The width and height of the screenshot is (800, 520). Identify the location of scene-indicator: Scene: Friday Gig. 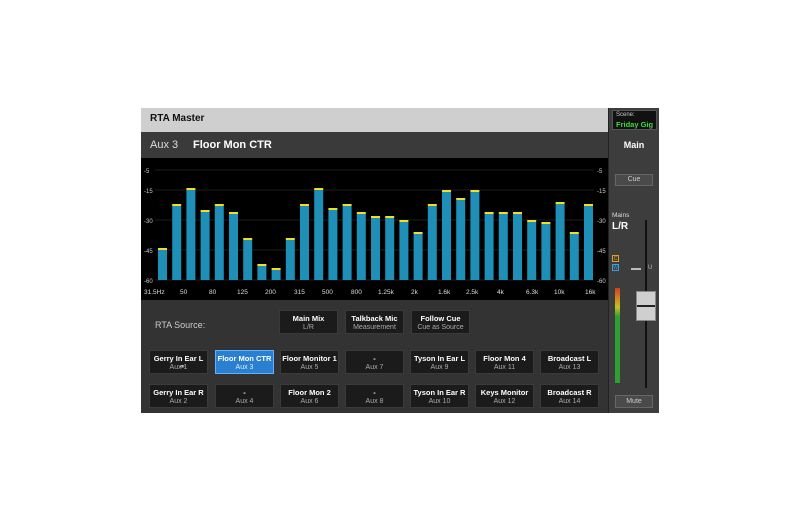
(634, 120).